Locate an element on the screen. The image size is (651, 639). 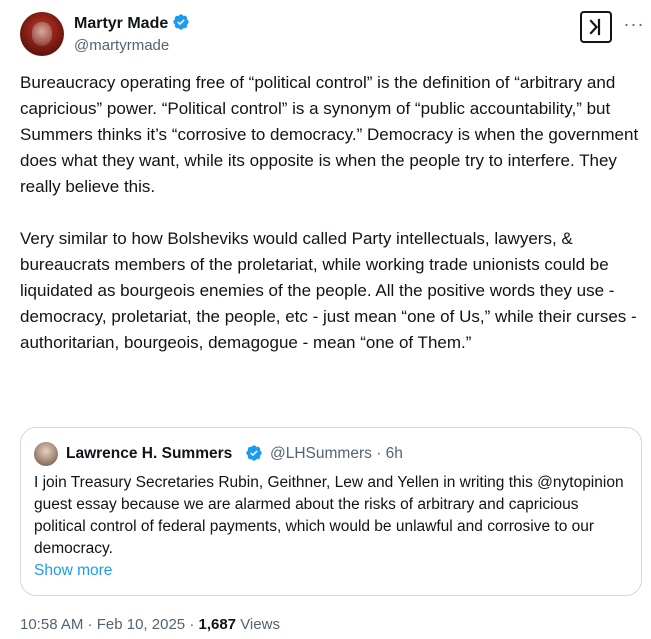
views-count: 1,687 is located at coordinates (217, 624).